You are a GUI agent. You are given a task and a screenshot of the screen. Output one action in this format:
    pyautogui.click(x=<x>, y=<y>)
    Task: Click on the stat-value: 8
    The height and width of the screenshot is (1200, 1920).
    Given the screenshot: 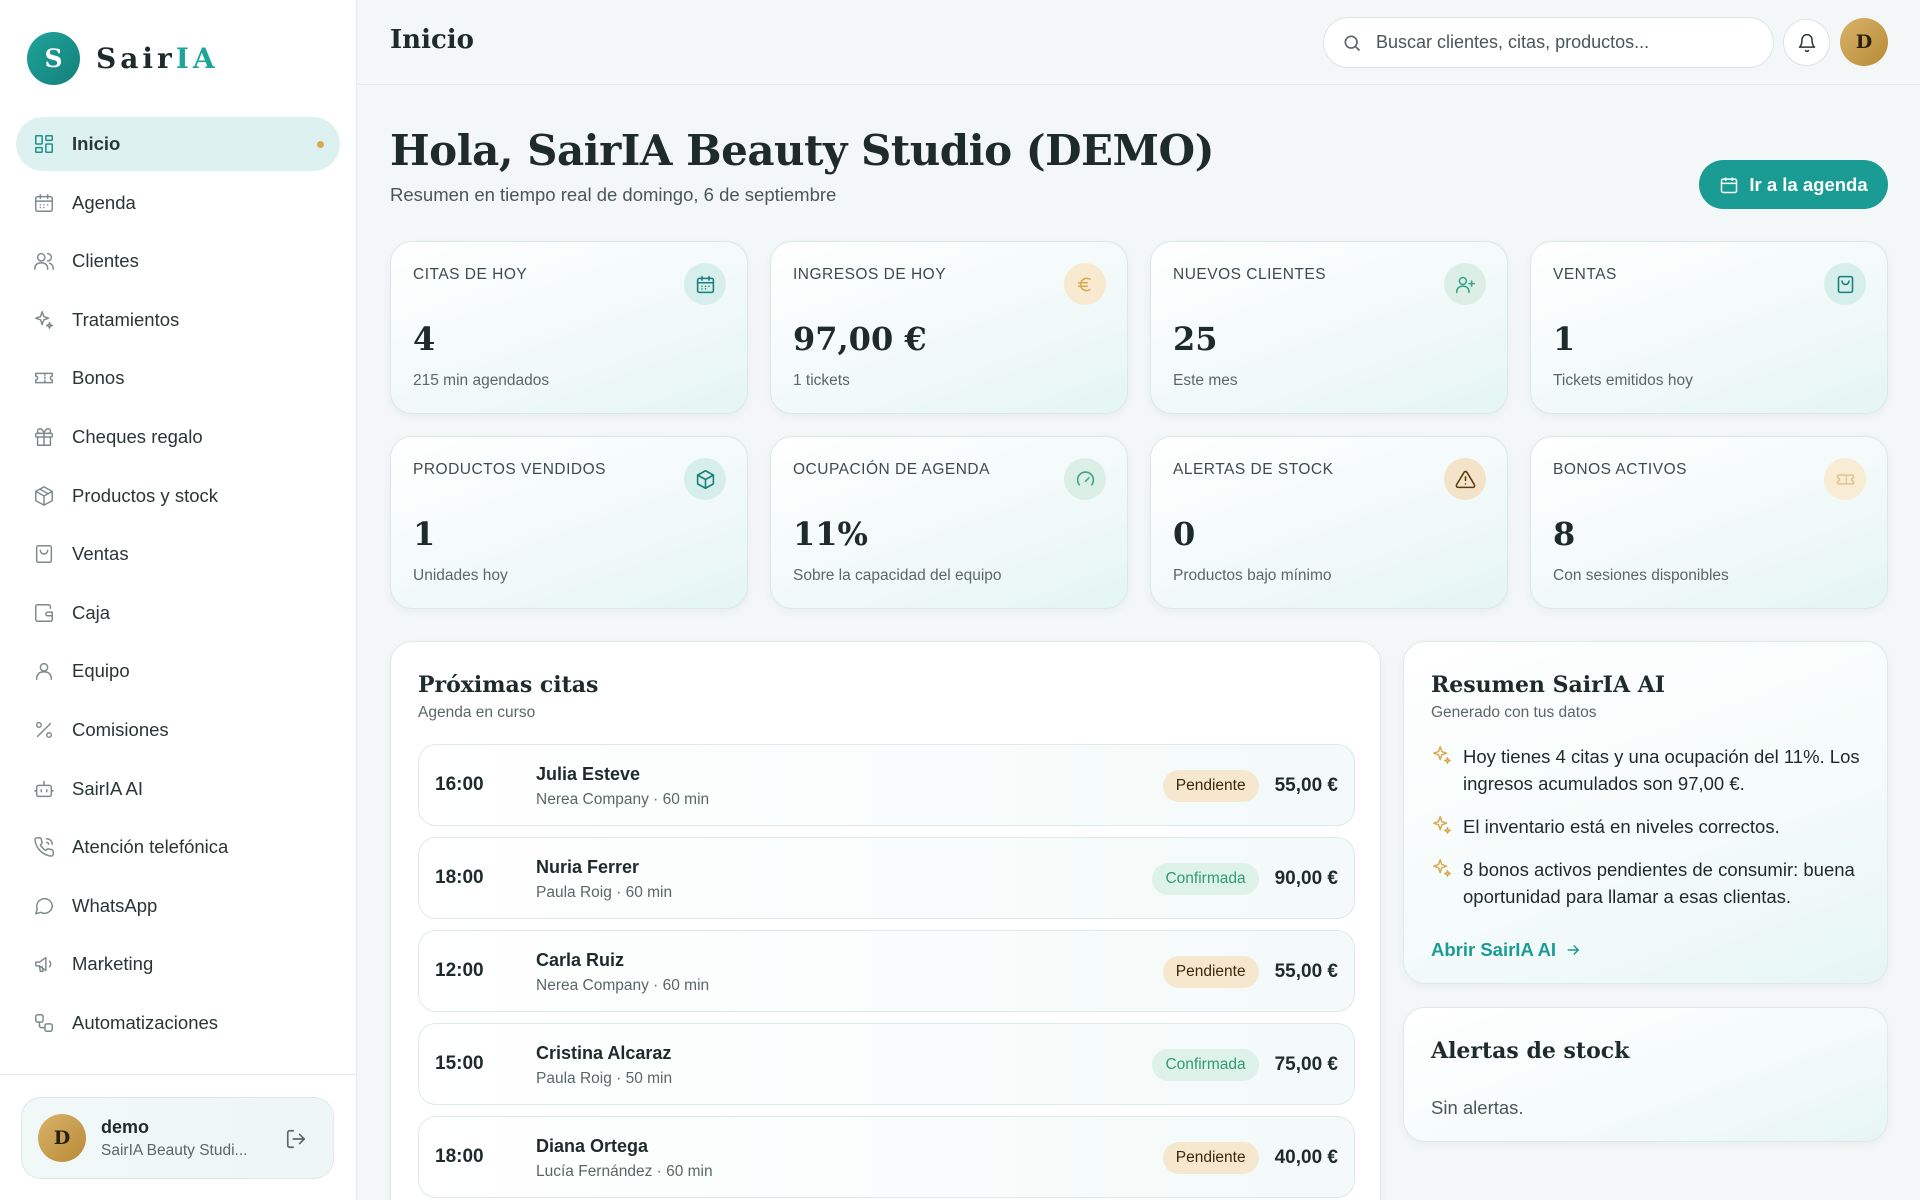 What is the action you would take?
    pyautogui.click(x=1564, y=534)
    